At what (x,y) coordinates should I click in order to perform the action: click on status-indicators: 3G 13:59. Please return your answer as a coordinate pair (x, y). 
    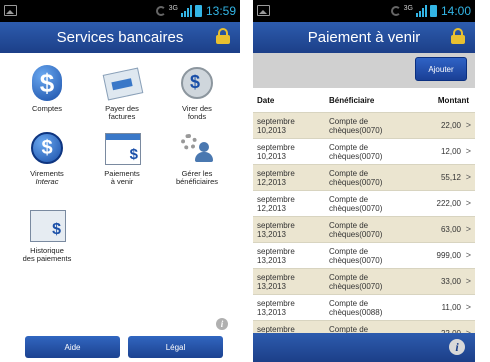
    Looking at the image, I should click on (195, 11).